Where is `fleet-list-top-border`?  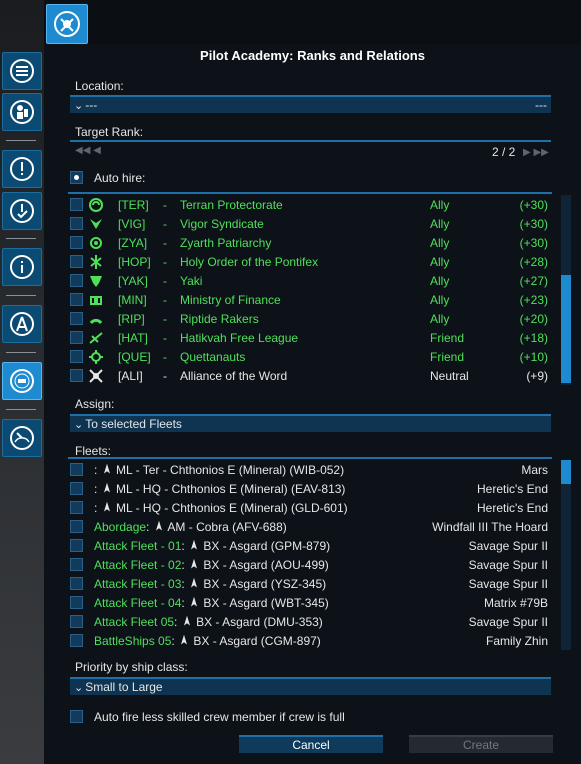 fleet-list-top-border is located at coordinates (310, 458).